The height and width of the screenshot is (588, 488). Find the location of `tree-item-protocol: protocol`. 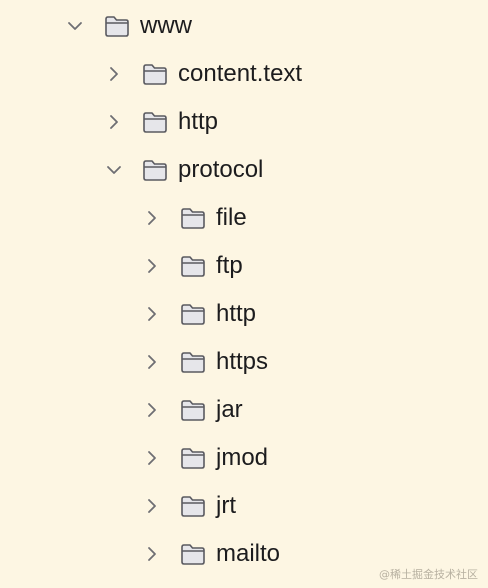

tree-item-protocol: protocol is located at coordinates (244, 170).